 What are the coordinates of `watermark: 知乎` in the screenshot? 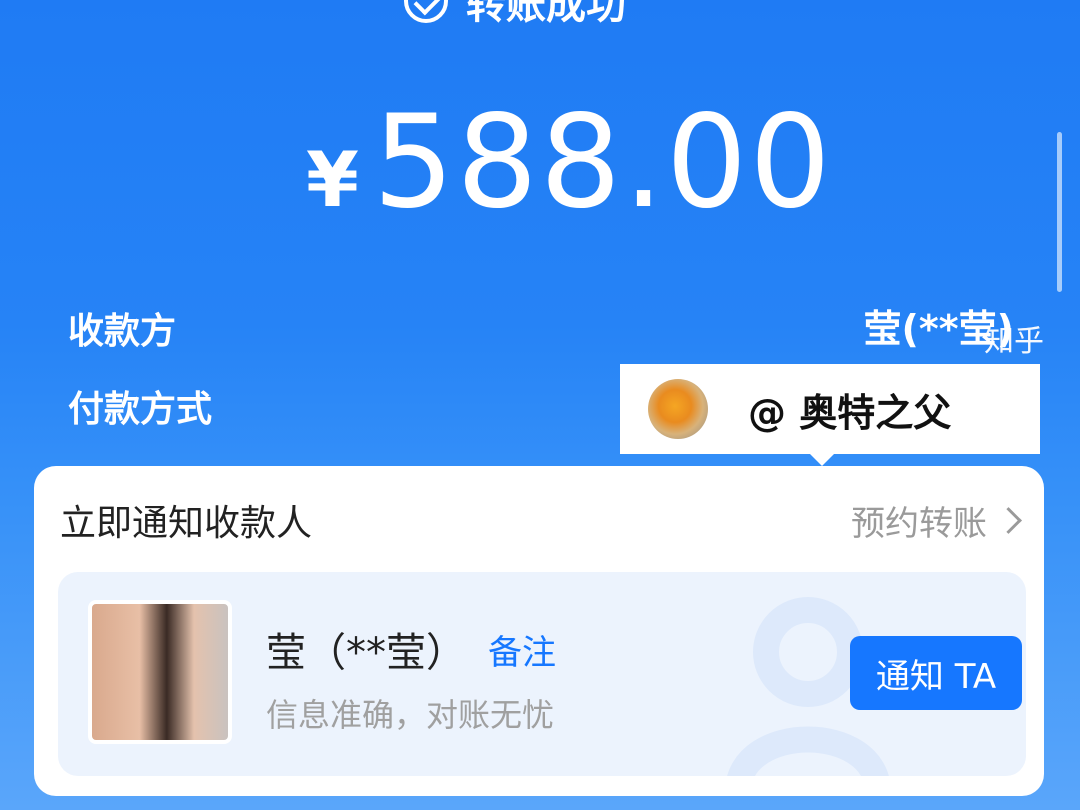 It's located at (1014, 341).